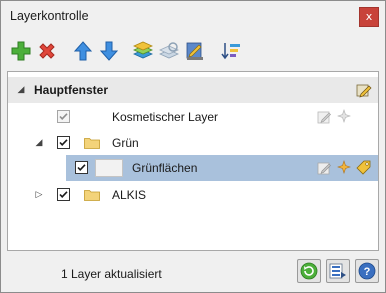 The height and width of the screenshot is (293, 386). I want to click on window-title: Layerkontrolle, so click(49, 16).